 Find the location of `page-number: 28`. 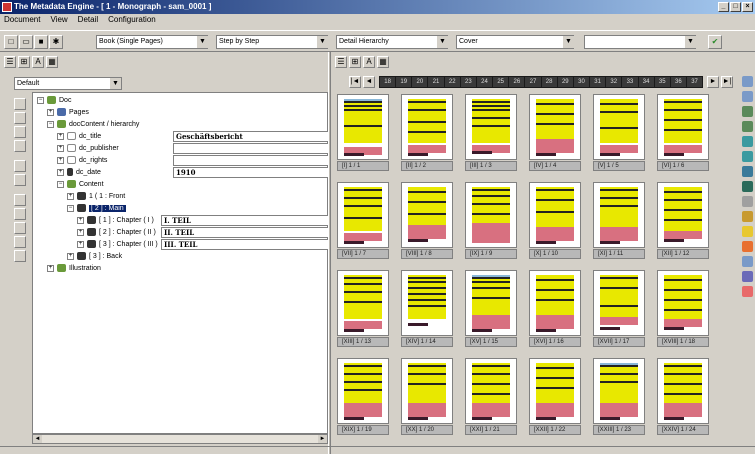

page-number: 28 is located at coordinates (549, 82).